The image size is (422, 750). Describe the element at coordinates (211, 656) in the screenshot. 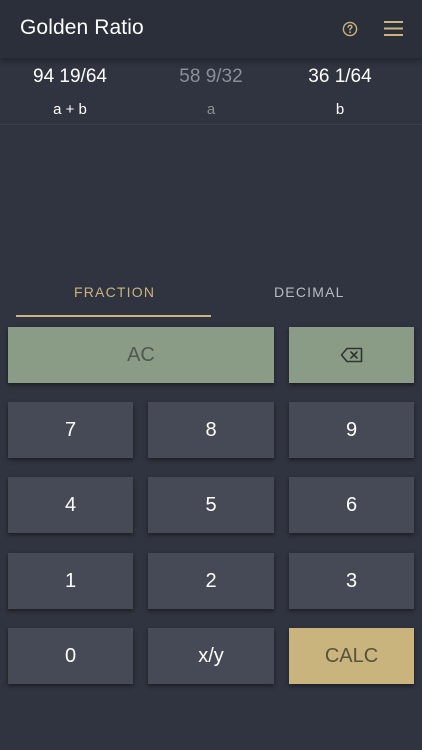

I see `fraction-button: x/y` at that location.